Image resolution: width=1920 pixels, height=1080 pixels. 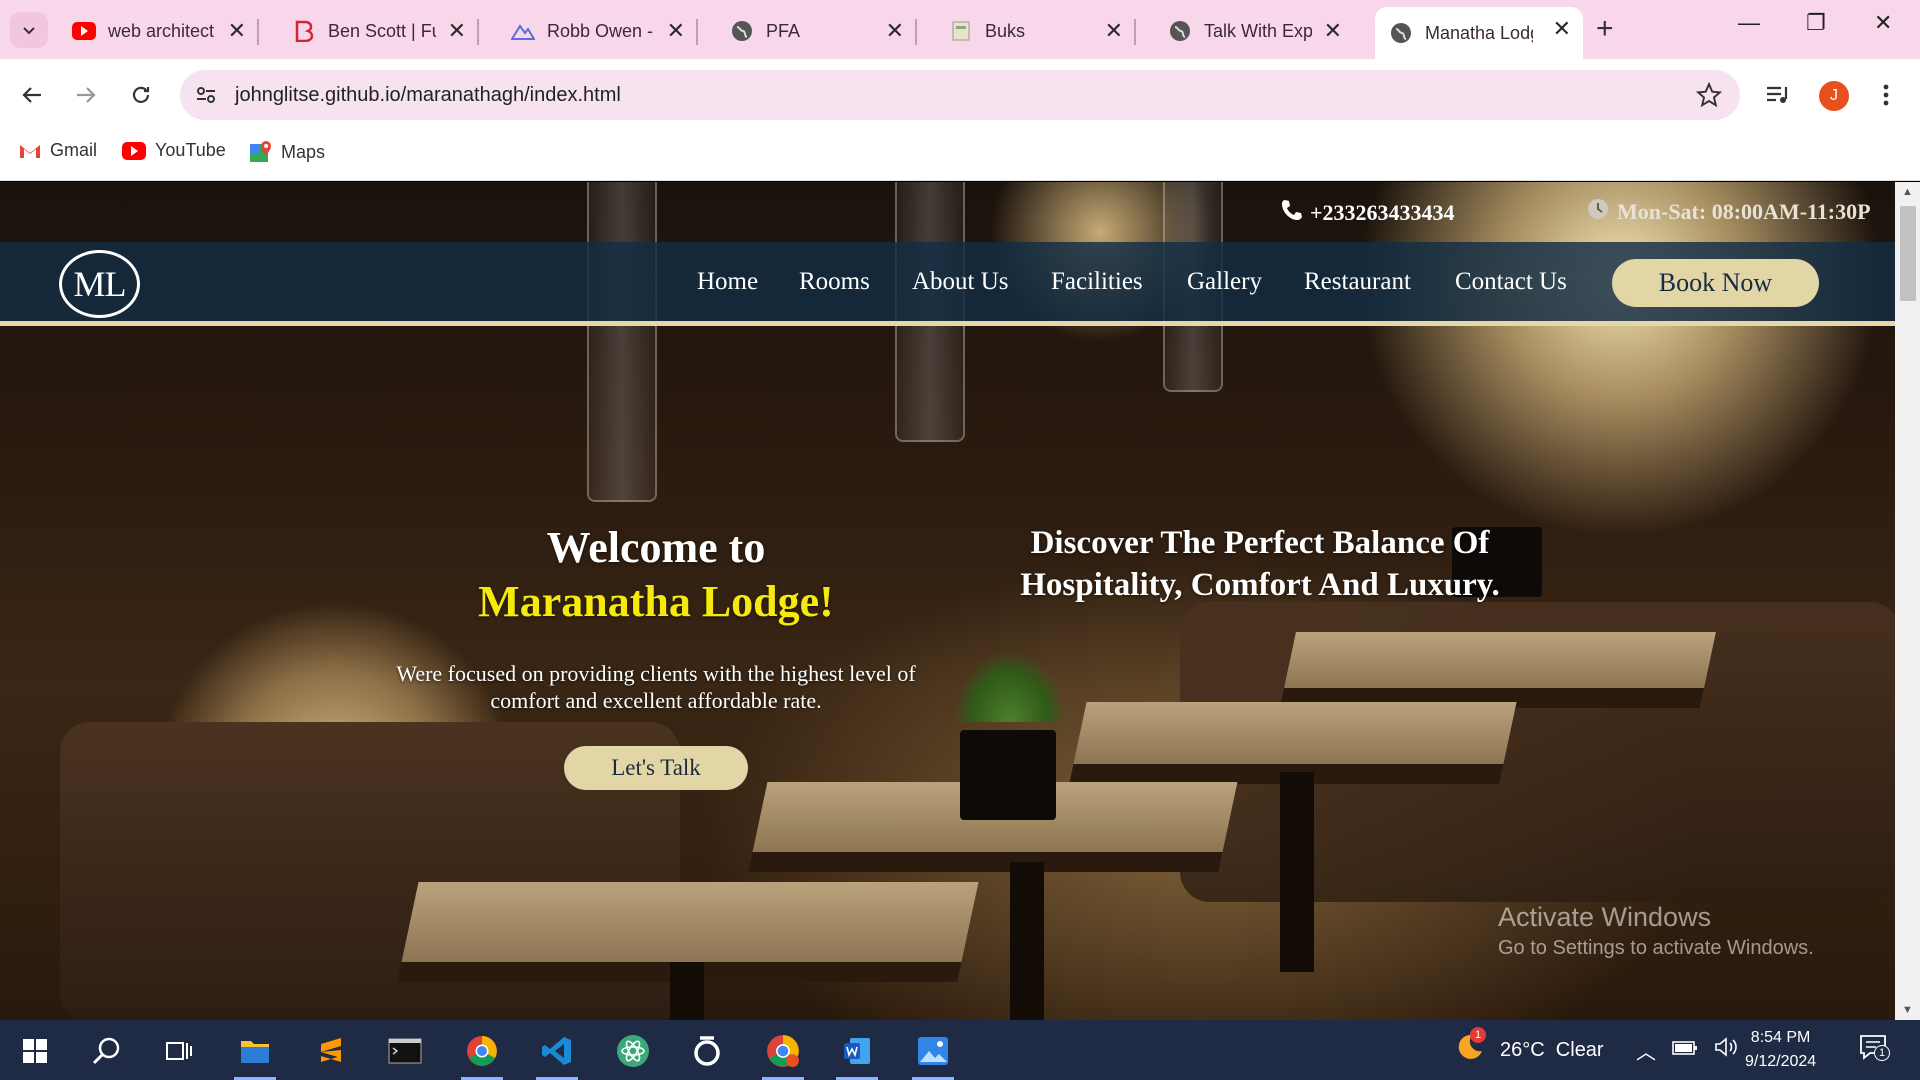 I want to click on tab-search-button, so click(x=29, y=30).